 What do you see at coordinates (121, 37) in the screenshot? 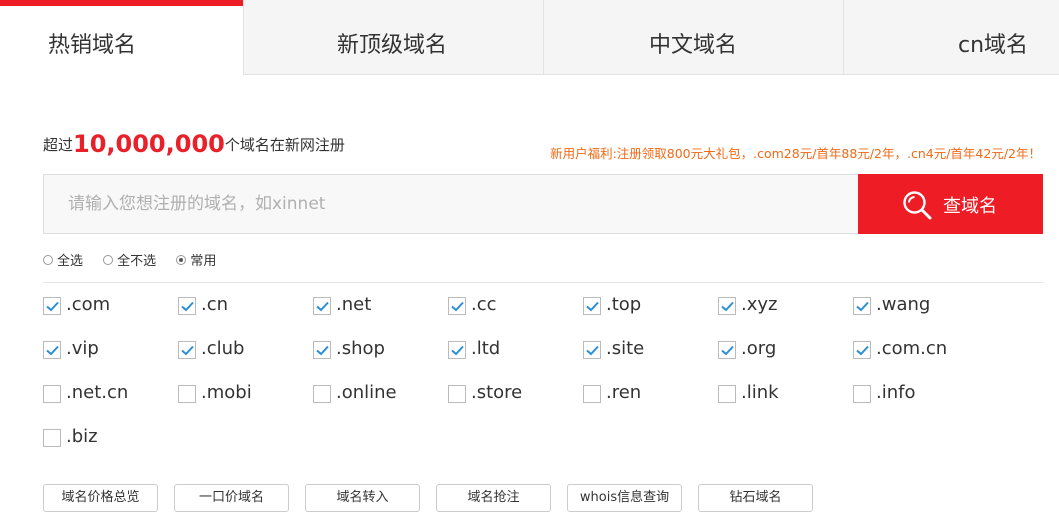
I see `tab-hot-domains: 热销域名` at bounding box center [121, 37].